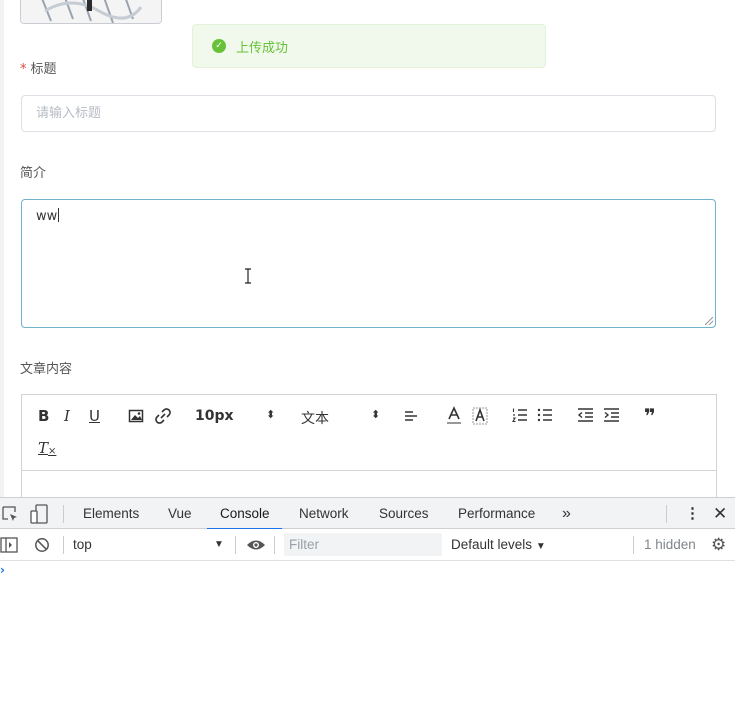 The height and width of the screenshot is (715, 735). I want to click on devtools-menu-icon: ⋮, so click(692, 513).